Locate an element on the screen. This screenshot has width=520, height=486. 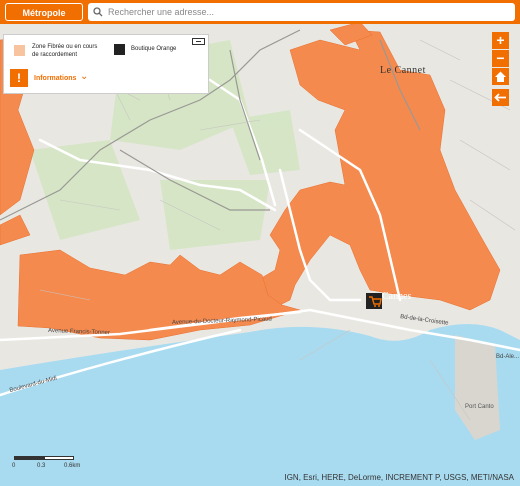
label-cannes: Cannes is located at coordinates (397, 296).